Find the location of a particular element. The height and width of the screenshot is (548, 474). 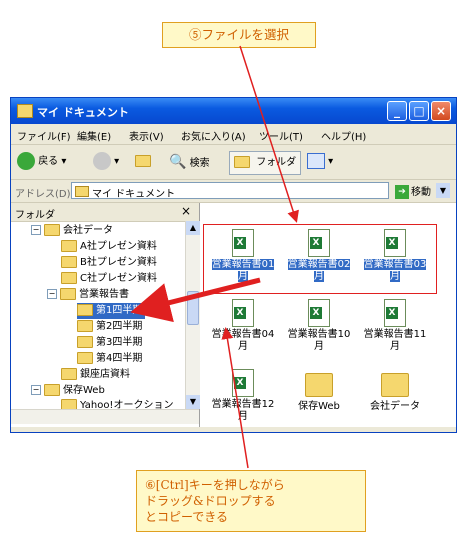

callout-ctrl-drag-copy: ⑥[Ctrl]キーを押しながら ドラッグ&ドロップする とコピーできる is located at coordinates (251, 501).